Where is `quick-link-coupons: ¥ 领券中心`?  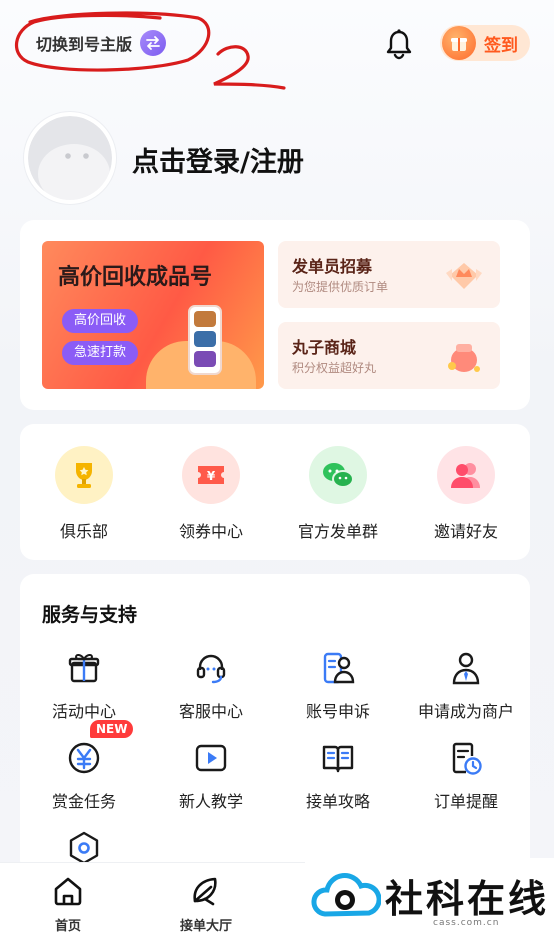 quick-link-coupons: ¥ 领券中心 is located at coordinates (211, 494).